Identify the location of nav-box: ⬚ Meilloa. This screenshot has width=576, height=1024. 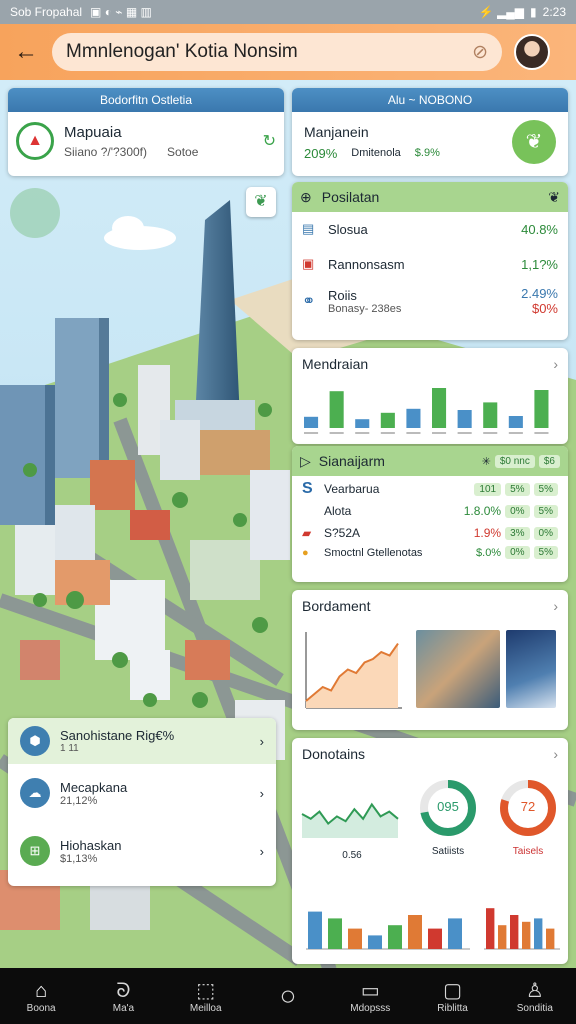
(206, 996).